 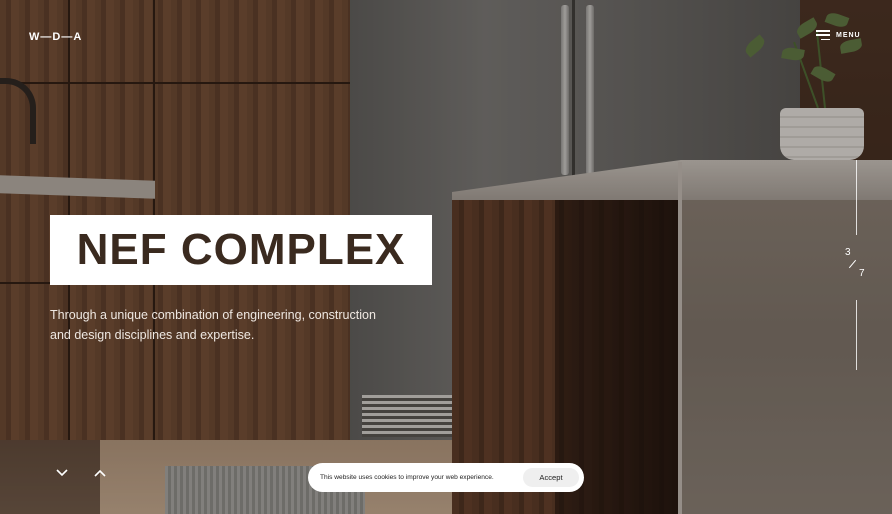 I want to click on chevron-up-icon, so click(x=100, y=473).